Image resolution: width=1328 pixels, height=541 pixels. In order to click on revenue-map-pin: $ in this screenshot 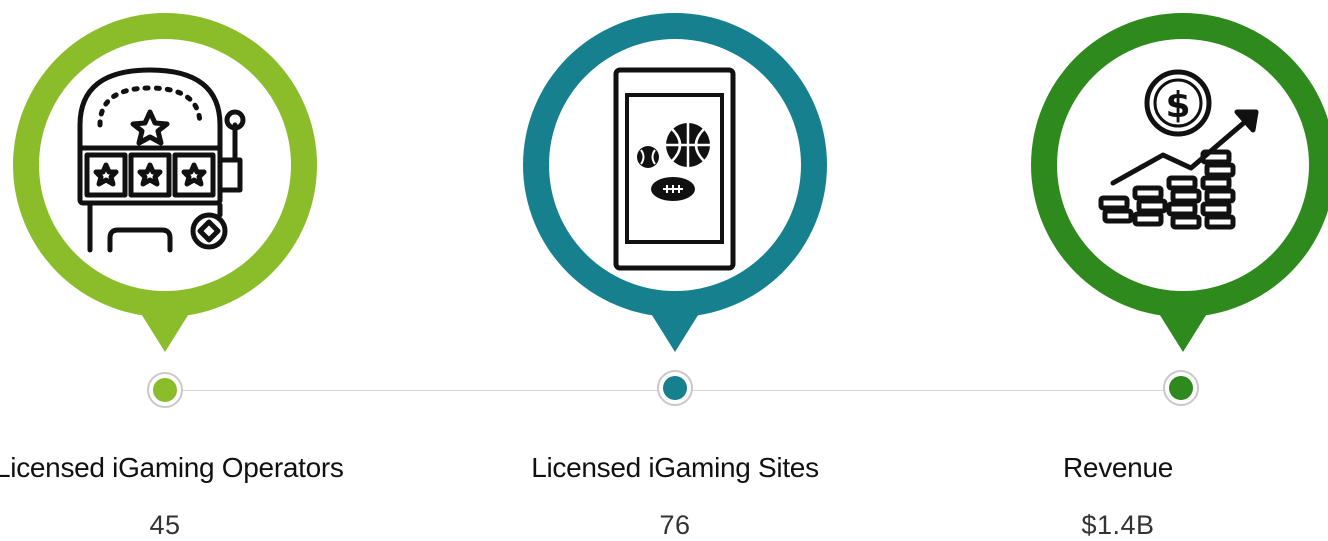, I will do `click(1179, 182)`.